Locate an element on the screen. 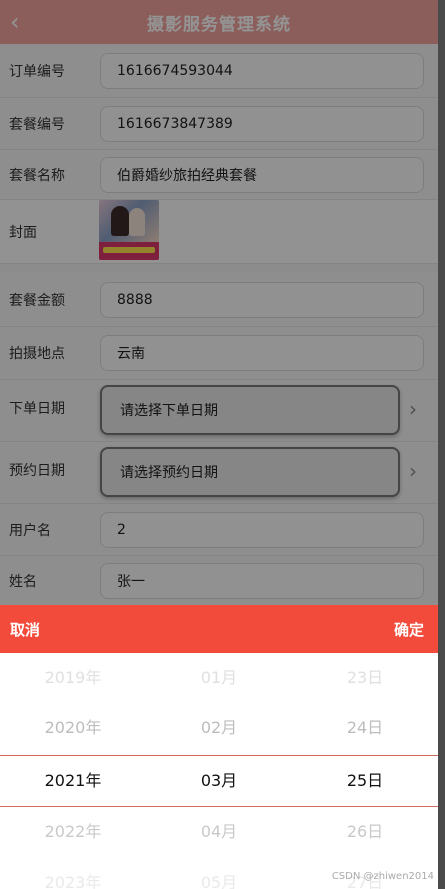 Image resolution: width=445 pixels, height=889 pixels. year-option: 2023年 is located at coordinates (73, 873).